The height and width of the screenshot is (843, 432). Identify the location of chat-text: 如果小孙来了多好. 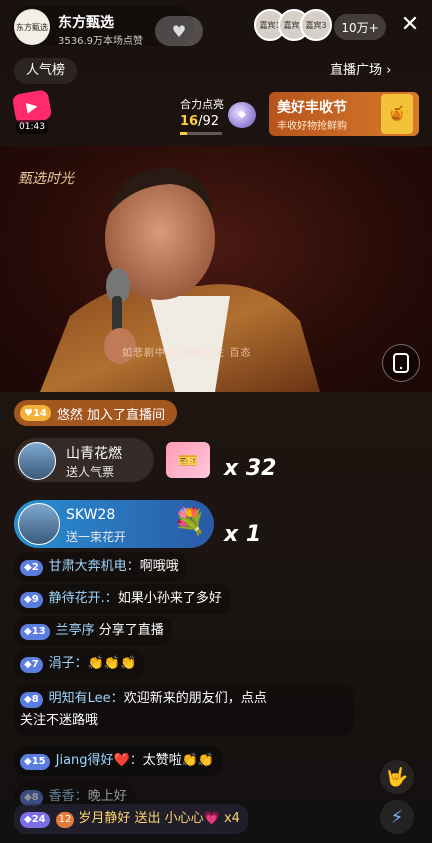
(169, 598).